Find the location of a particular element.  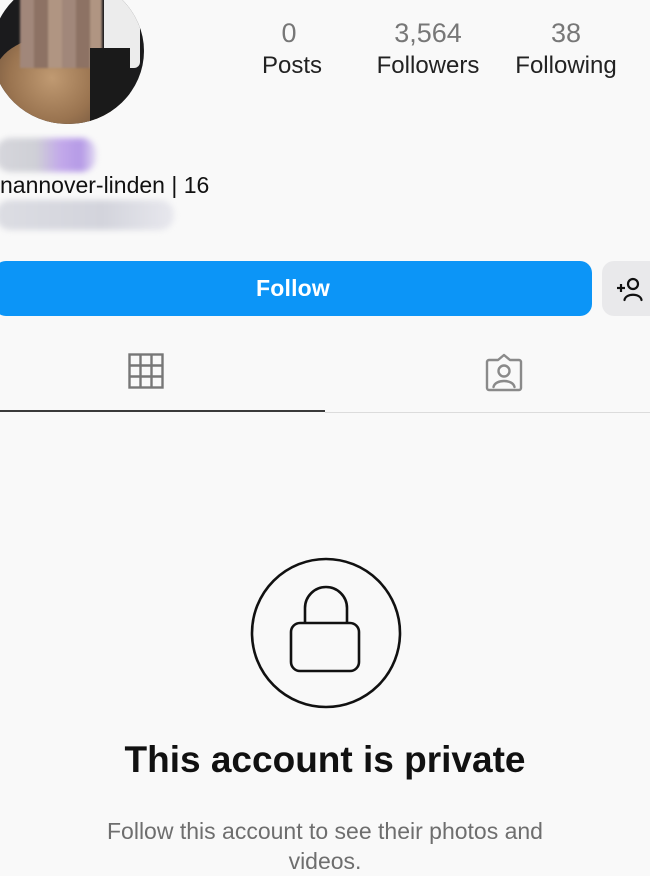

tab-divider is located at coordinates (487, 412).